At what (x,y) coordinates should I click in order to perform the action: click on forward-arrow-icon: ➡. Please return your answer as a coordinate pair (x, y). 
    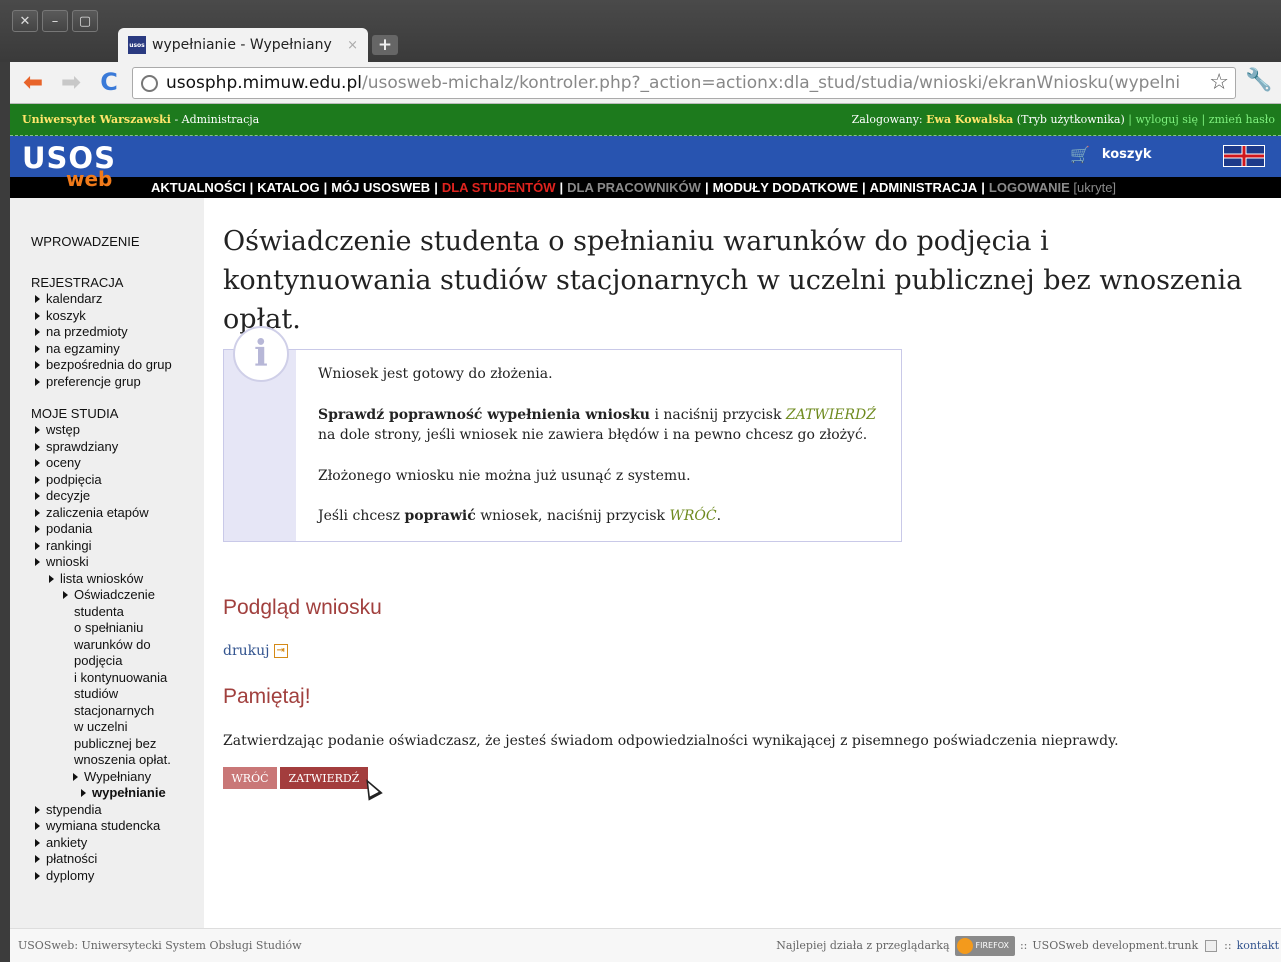
    Looking at the image, I should click on (71, 82).